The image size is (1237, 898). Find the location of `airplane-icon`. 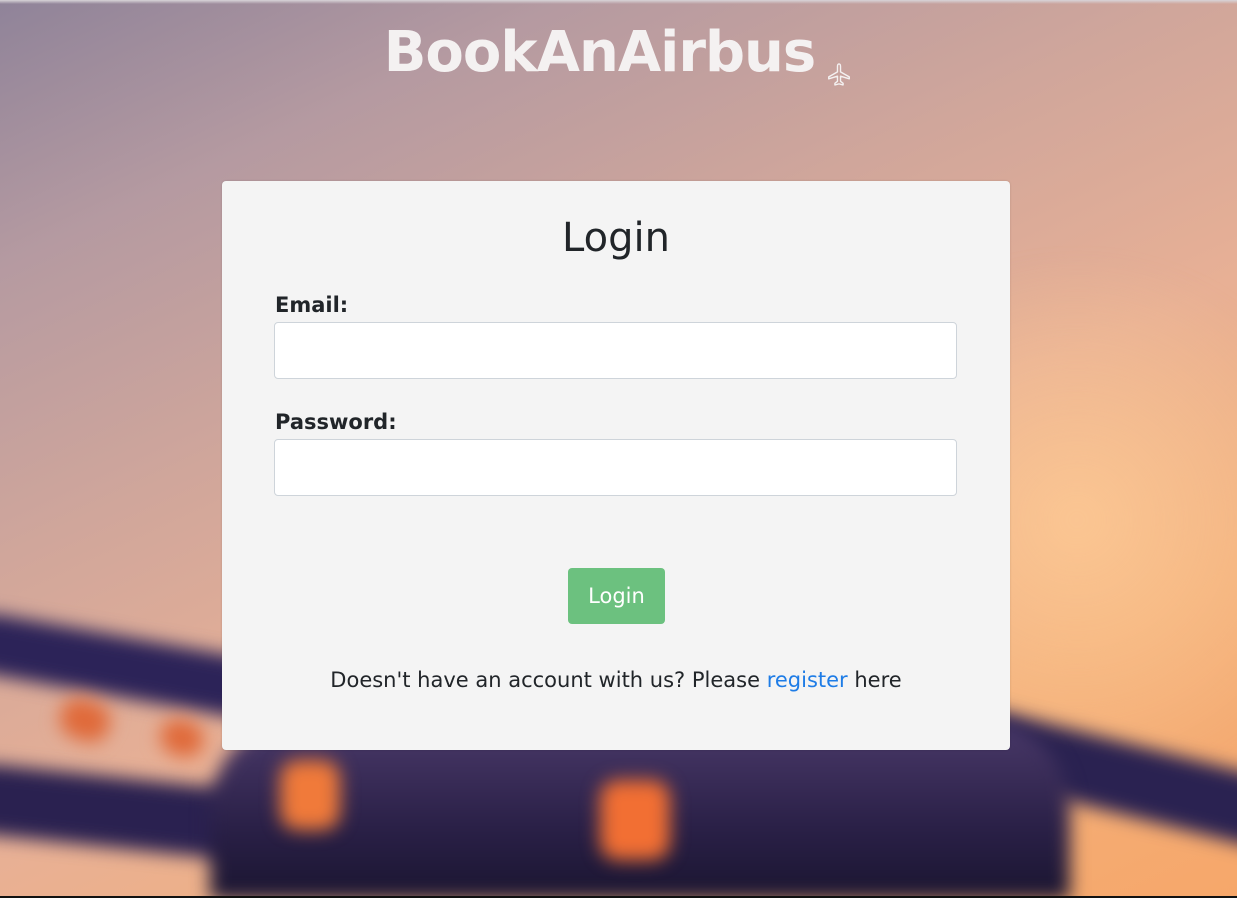

airplane-icon is located at coordinates (839, 62).